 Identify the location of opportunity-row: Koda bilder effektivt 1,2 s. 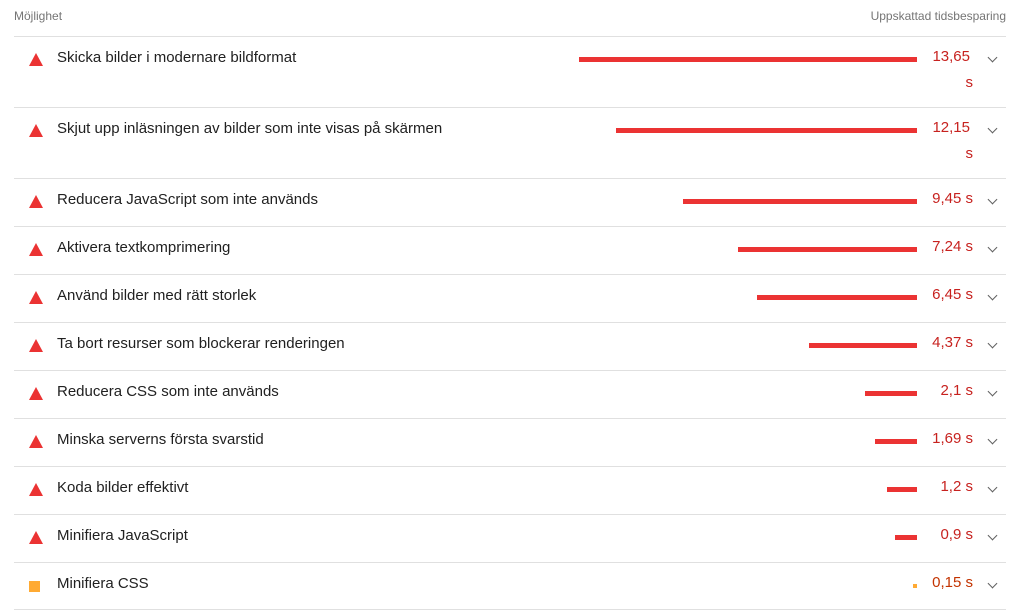
(510, 490).